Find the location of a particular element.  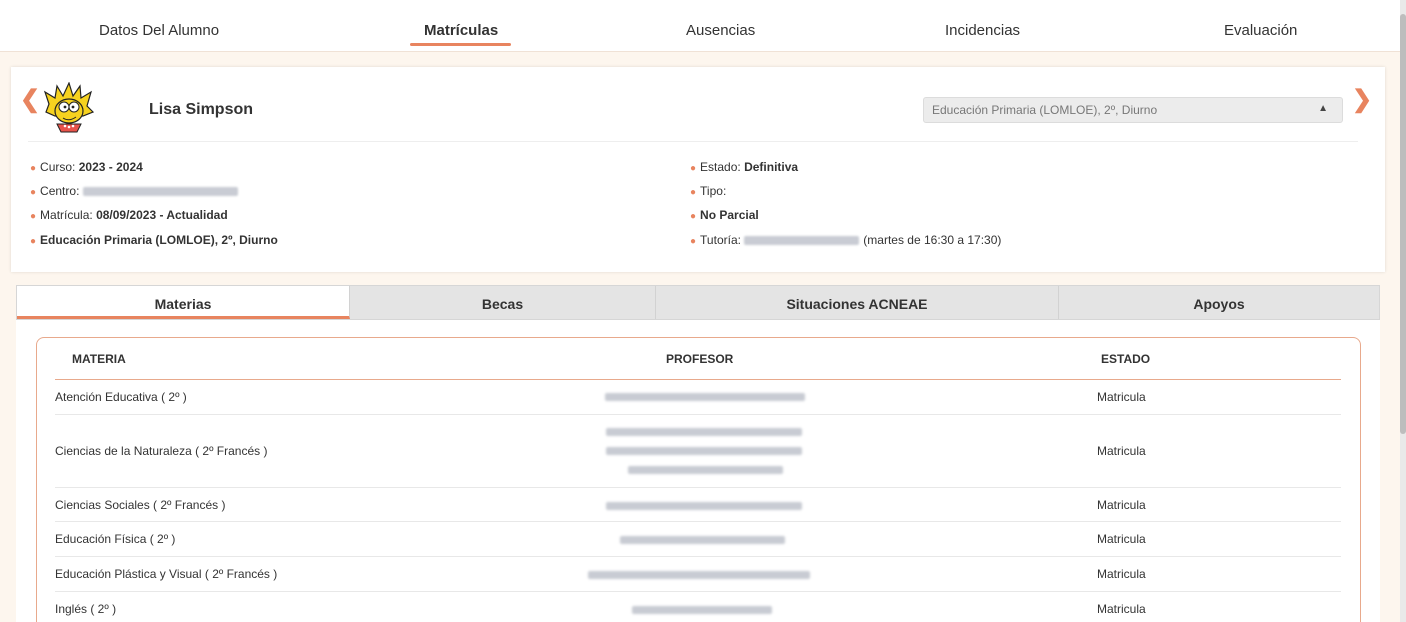

tab-matriculas: Matrículas is located at coordinates (461, 30).